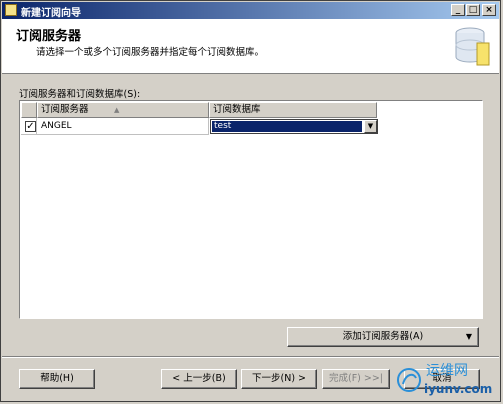  I want to click on subscriber-grid-label: 订阅服务器和订阅数据库(S):, so click(80, 94).